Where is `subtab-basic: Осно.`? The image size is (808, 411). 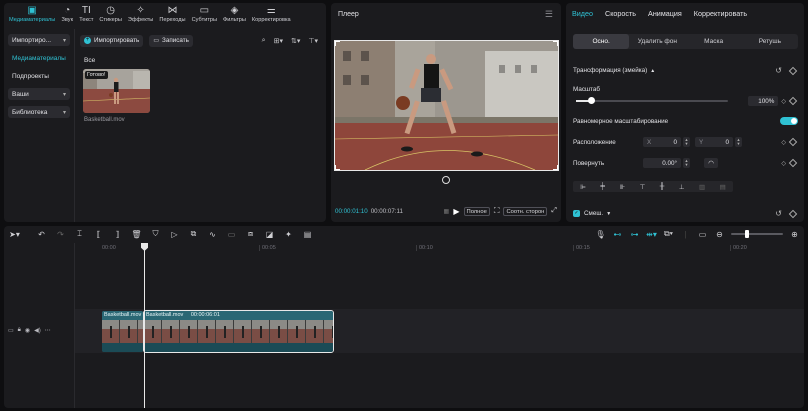 subtab-basic: Осно. is located at coordinates (601, 41).